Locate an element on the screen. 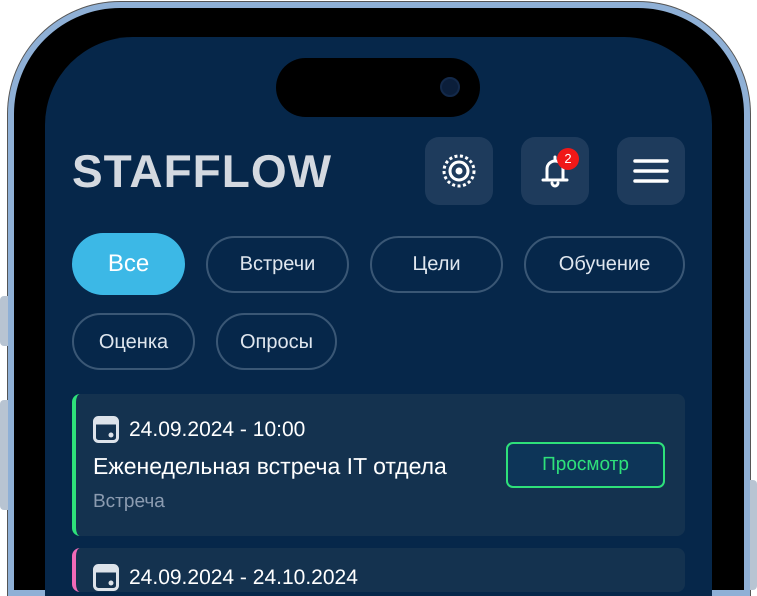  notifications-button: 2 is located at coordinates (555, 171).